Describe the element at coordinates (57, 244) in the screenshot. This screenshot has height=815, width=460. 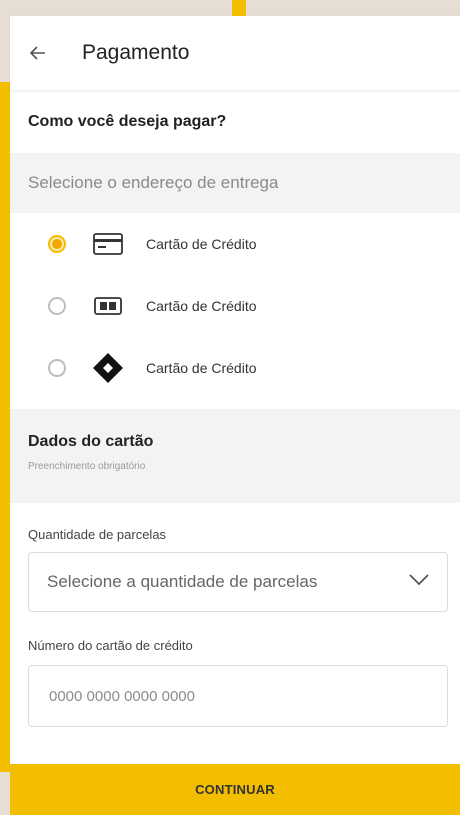
I see `radio-selected` at that location.